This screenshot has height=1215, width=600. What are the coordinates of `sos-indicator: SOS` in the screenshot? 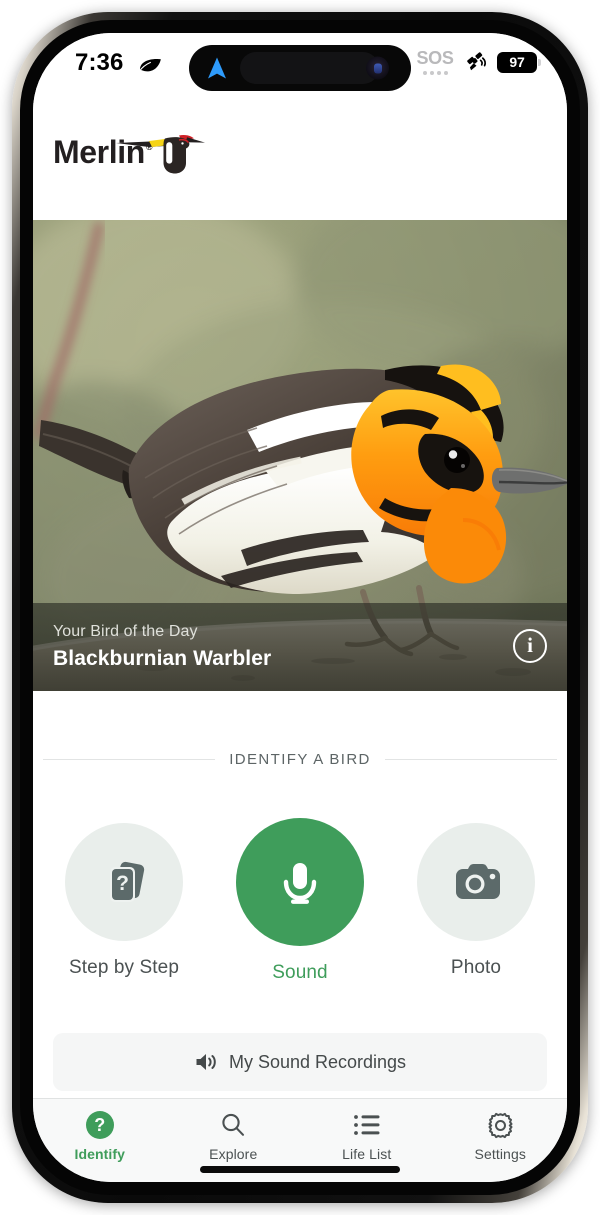 It's located at (435, 62).